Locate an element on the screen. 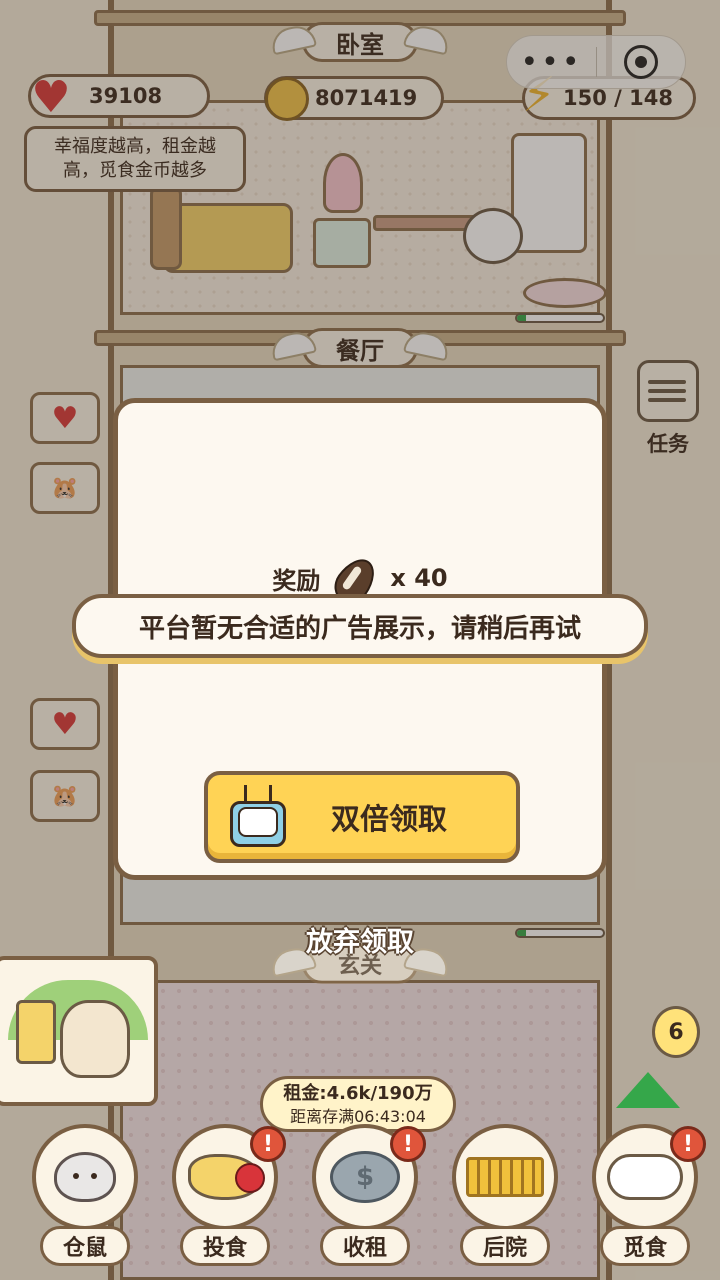 This screenshot has width=720, height=1280. reward-label: 奖励 is located at coordinates (296, 580).